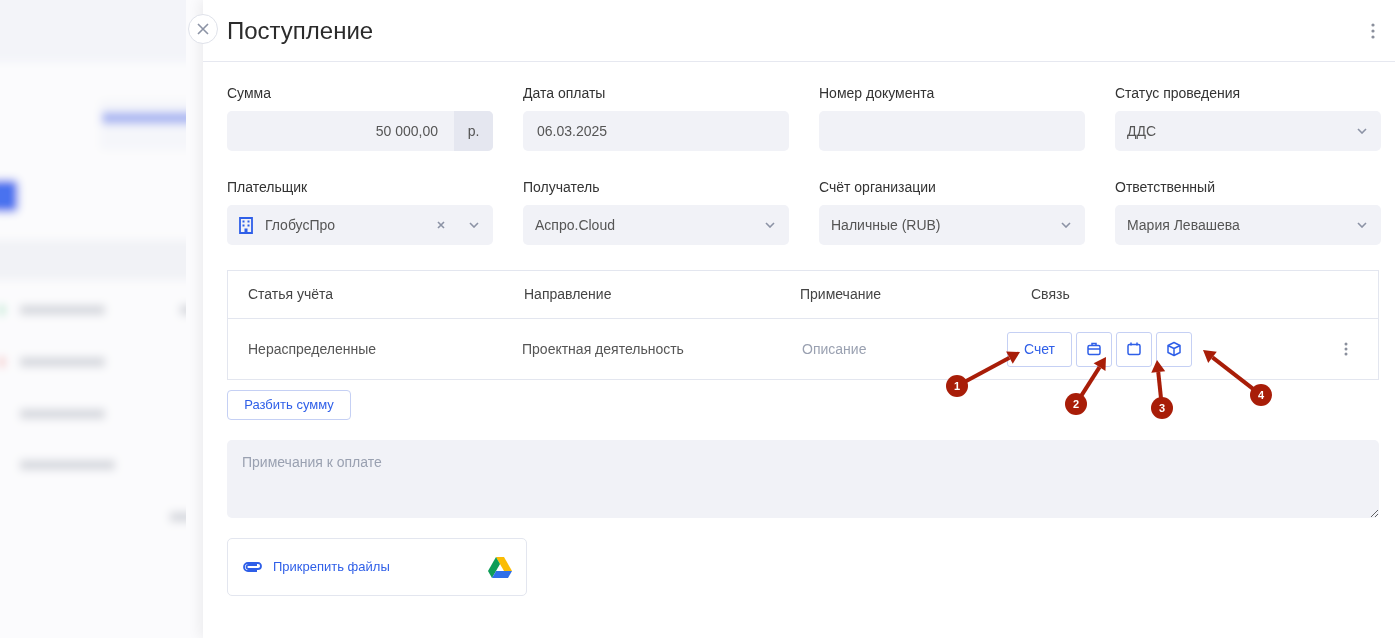 The height and width of the screenshot is (638, 1395). Describe the element at coordinates (1039, 349) in the screenshot. I see `invoice-button: Счет` at that location.